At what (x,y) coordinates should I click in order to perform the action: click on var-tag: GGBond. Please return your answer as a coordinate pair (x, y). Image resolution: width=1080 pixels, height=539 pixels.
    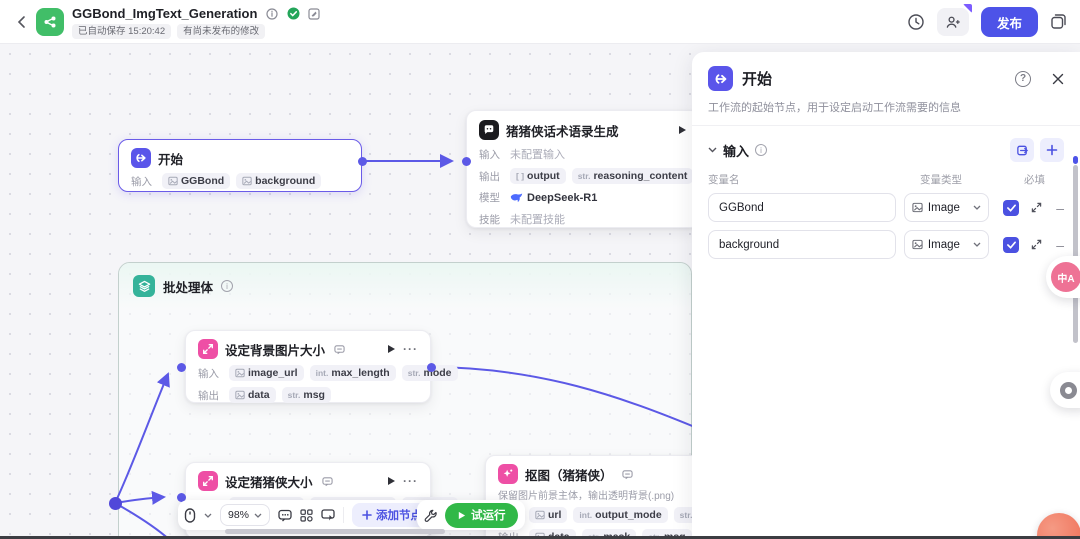
    Looking at the image, I should click on (196, 181).